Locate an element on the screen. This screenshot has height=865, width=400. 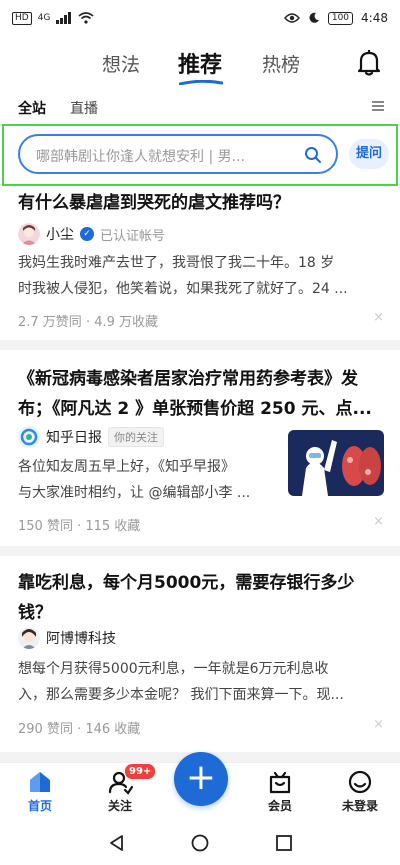
excerpt-line: 各位知友周五早上好，《知乎早报》 is located at coordinates (126, 467).